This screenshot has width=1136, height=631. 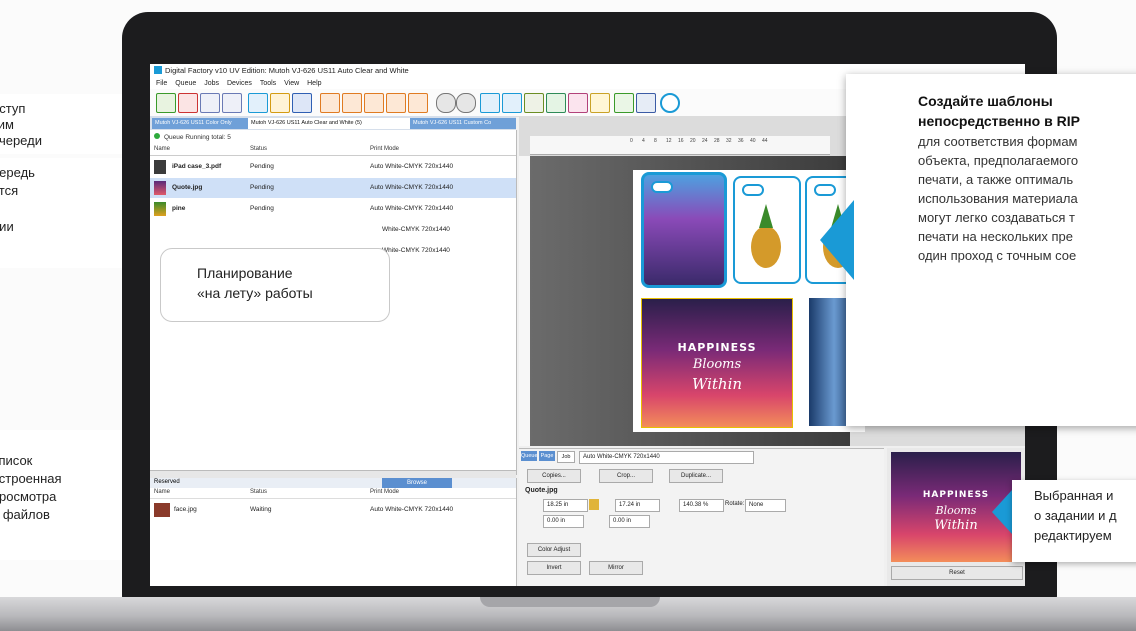 What do you see at coordinates (202, 123) in the screenshot?
I see `tab-color-only: Mutoh VJ-626 US11 Color Only` at bounding box center [202, 123].